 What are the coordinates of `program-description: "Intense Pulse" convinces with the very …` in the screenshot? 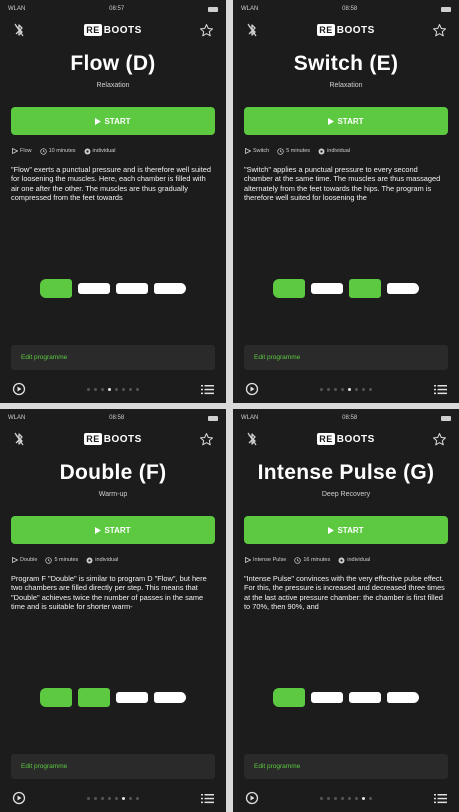 It's located at (344, 593).